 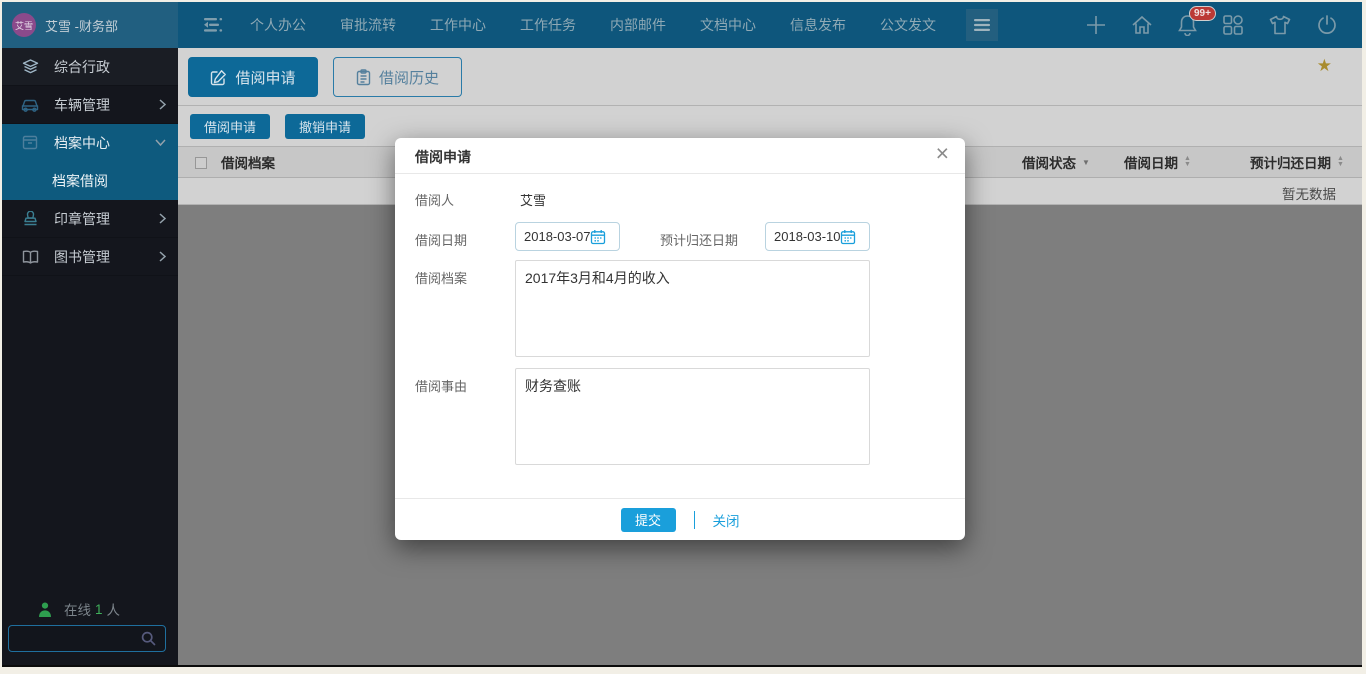 I want to click on power-icon, so click(x=1327, y=25).